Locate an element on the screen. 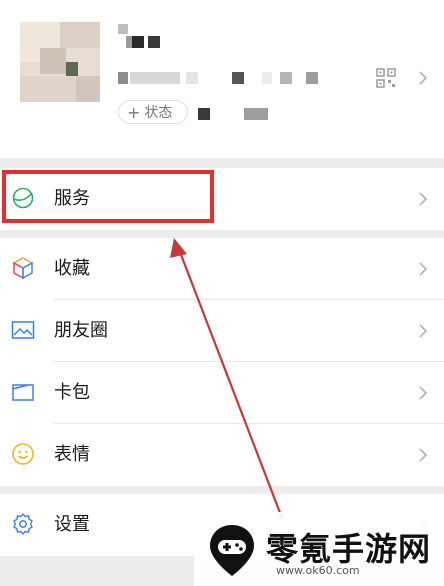  menu-label: 卡包 is located at coordinates (72, 392).